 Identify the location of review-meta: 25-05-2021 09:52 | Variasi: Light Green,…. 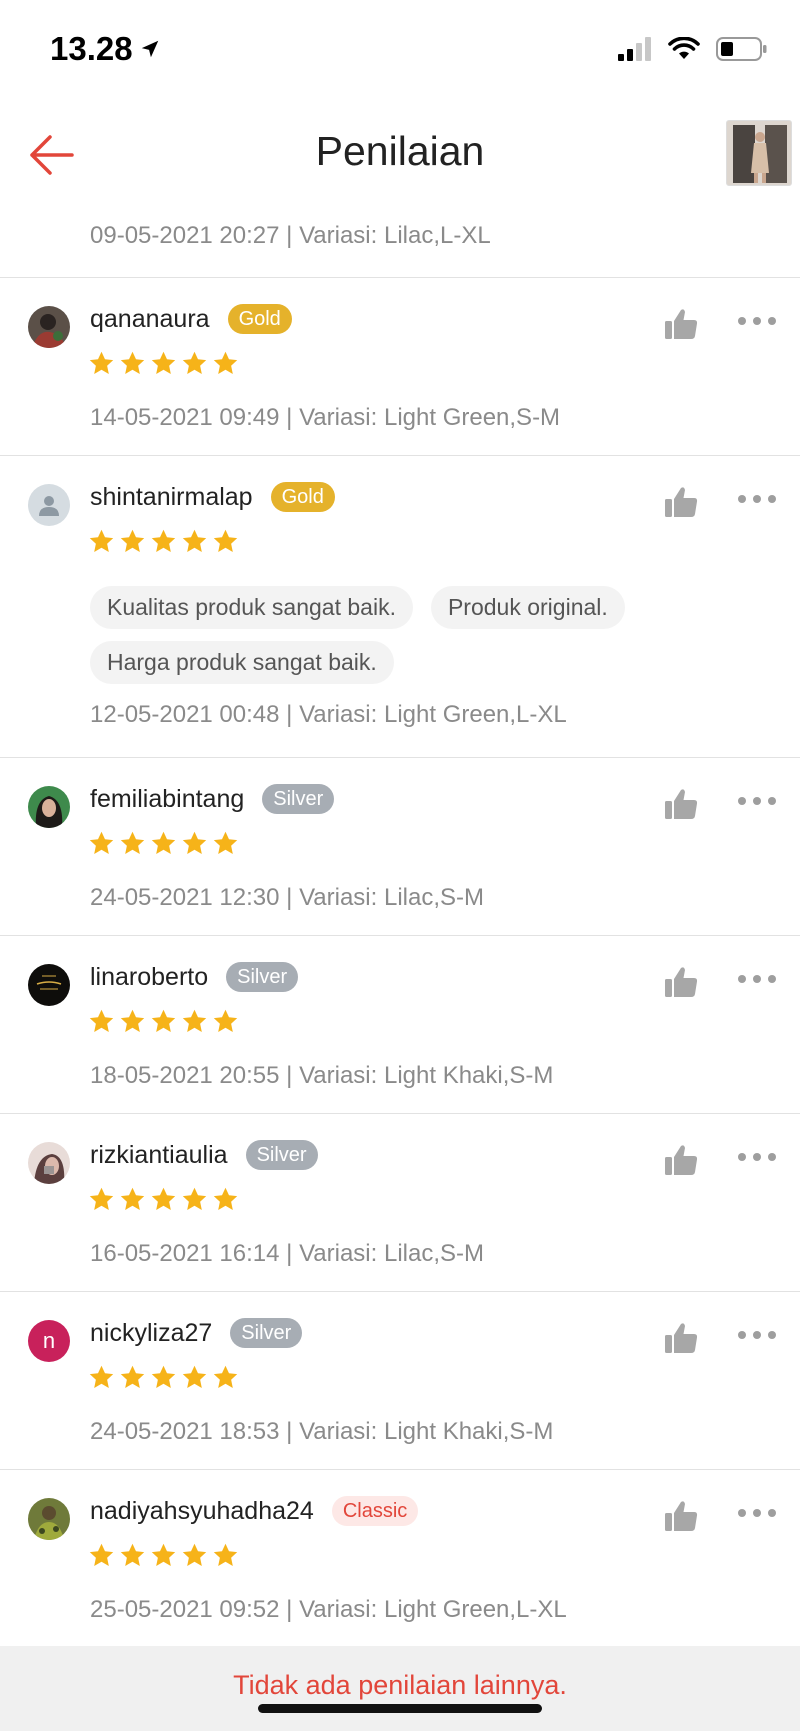
(328, 1609).